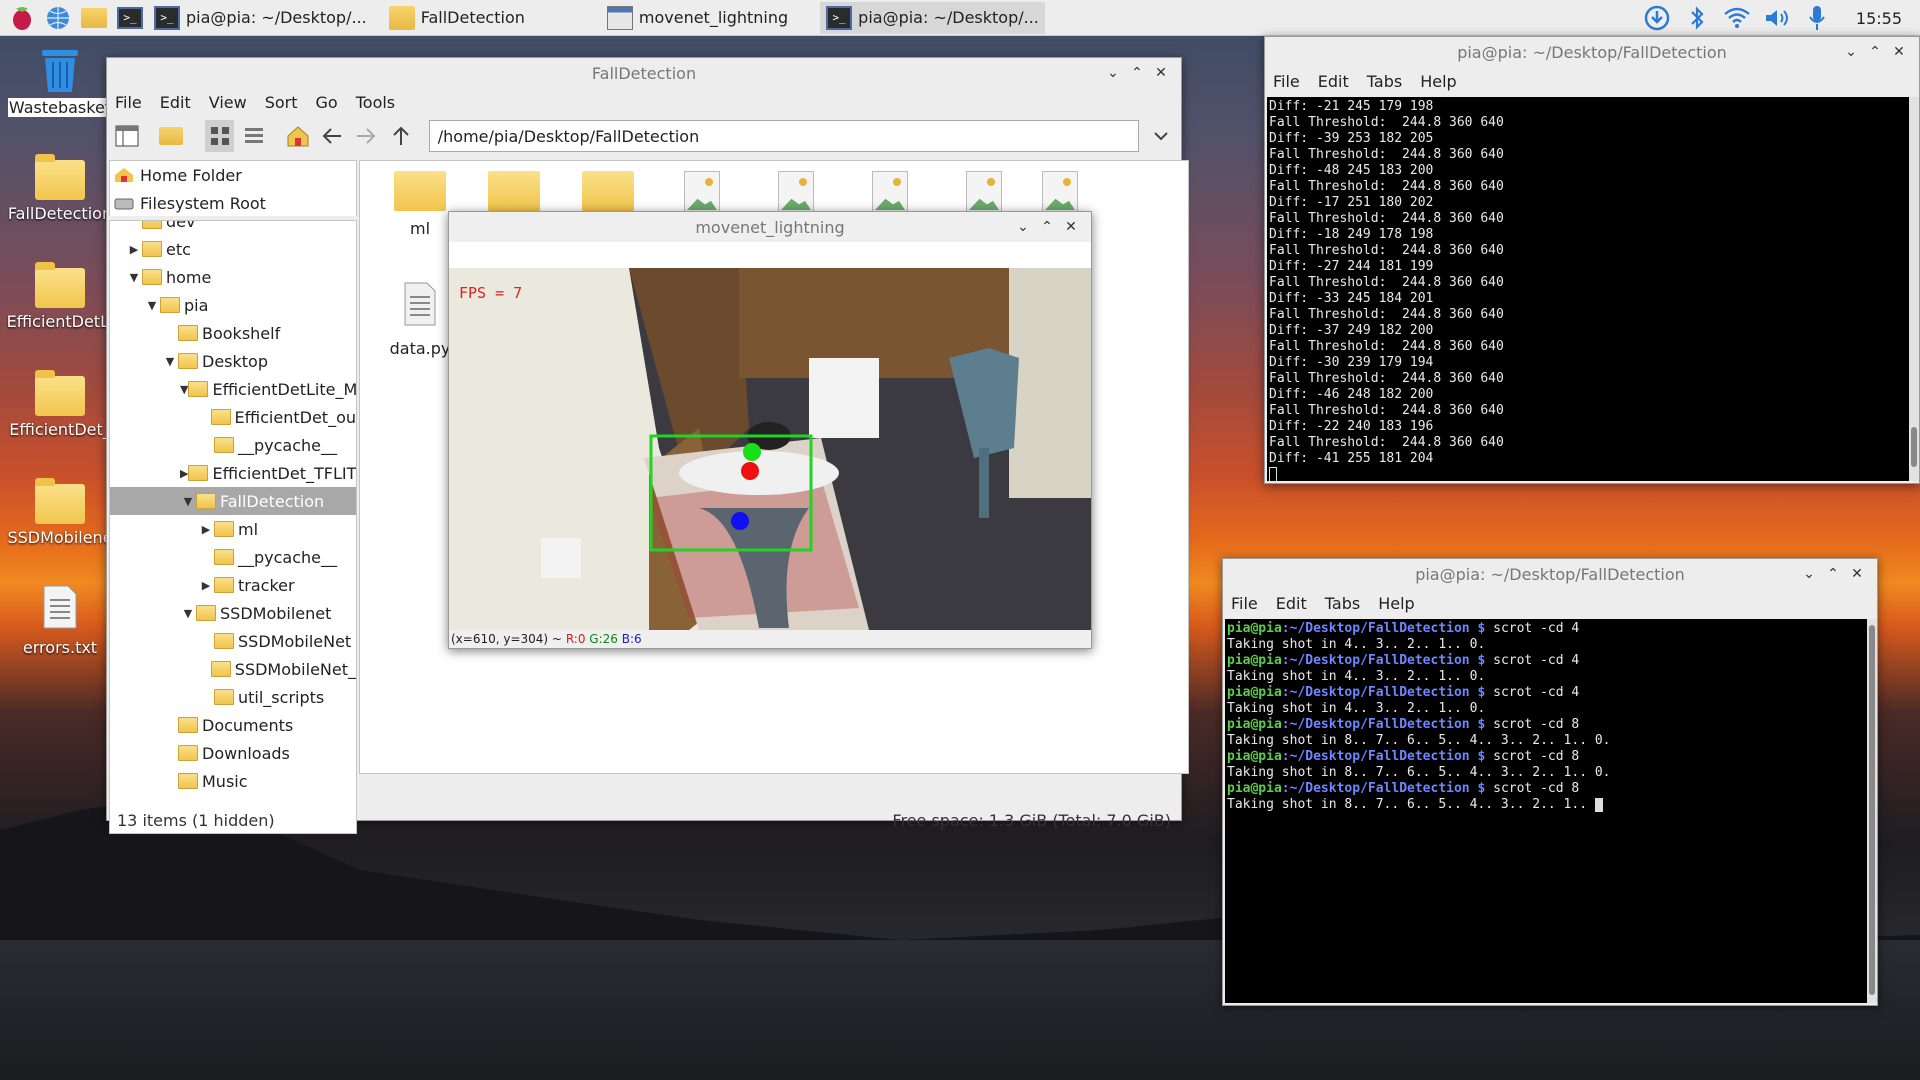 The width and height of the screenshot is (1920, 1080). I want to click on wifi-icon, so click(1737, 18).